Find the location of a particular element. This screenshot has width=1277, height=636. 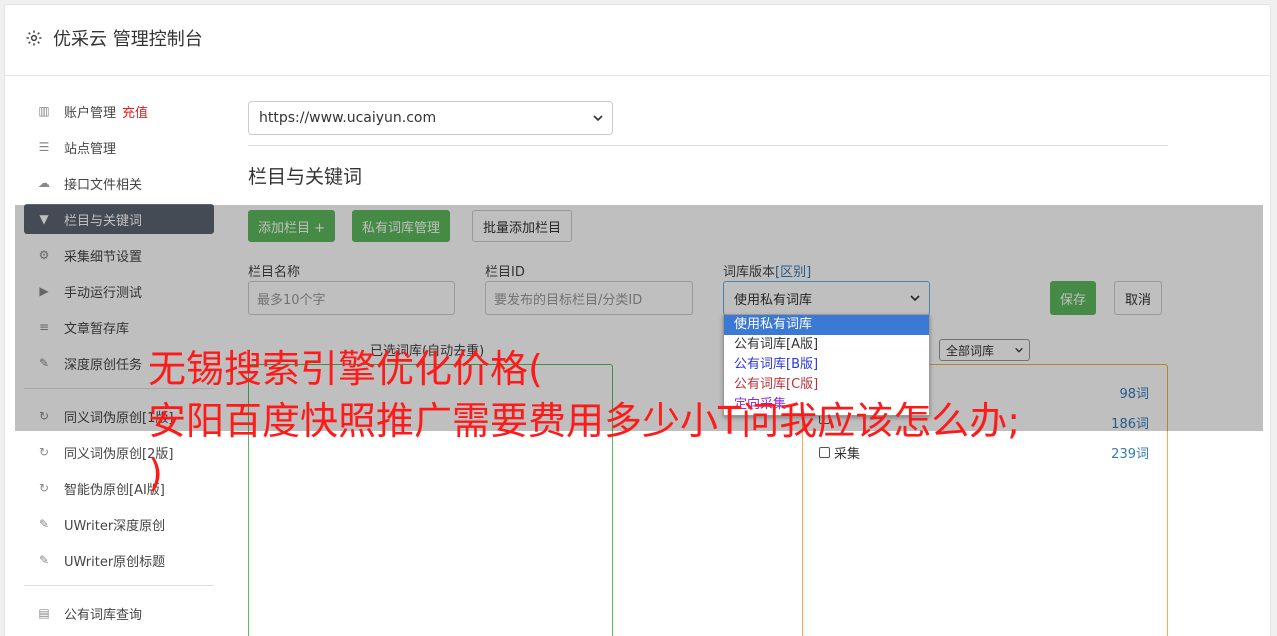

site-select: https://www.ucaiyun.com is located at coordinates (430, 118).